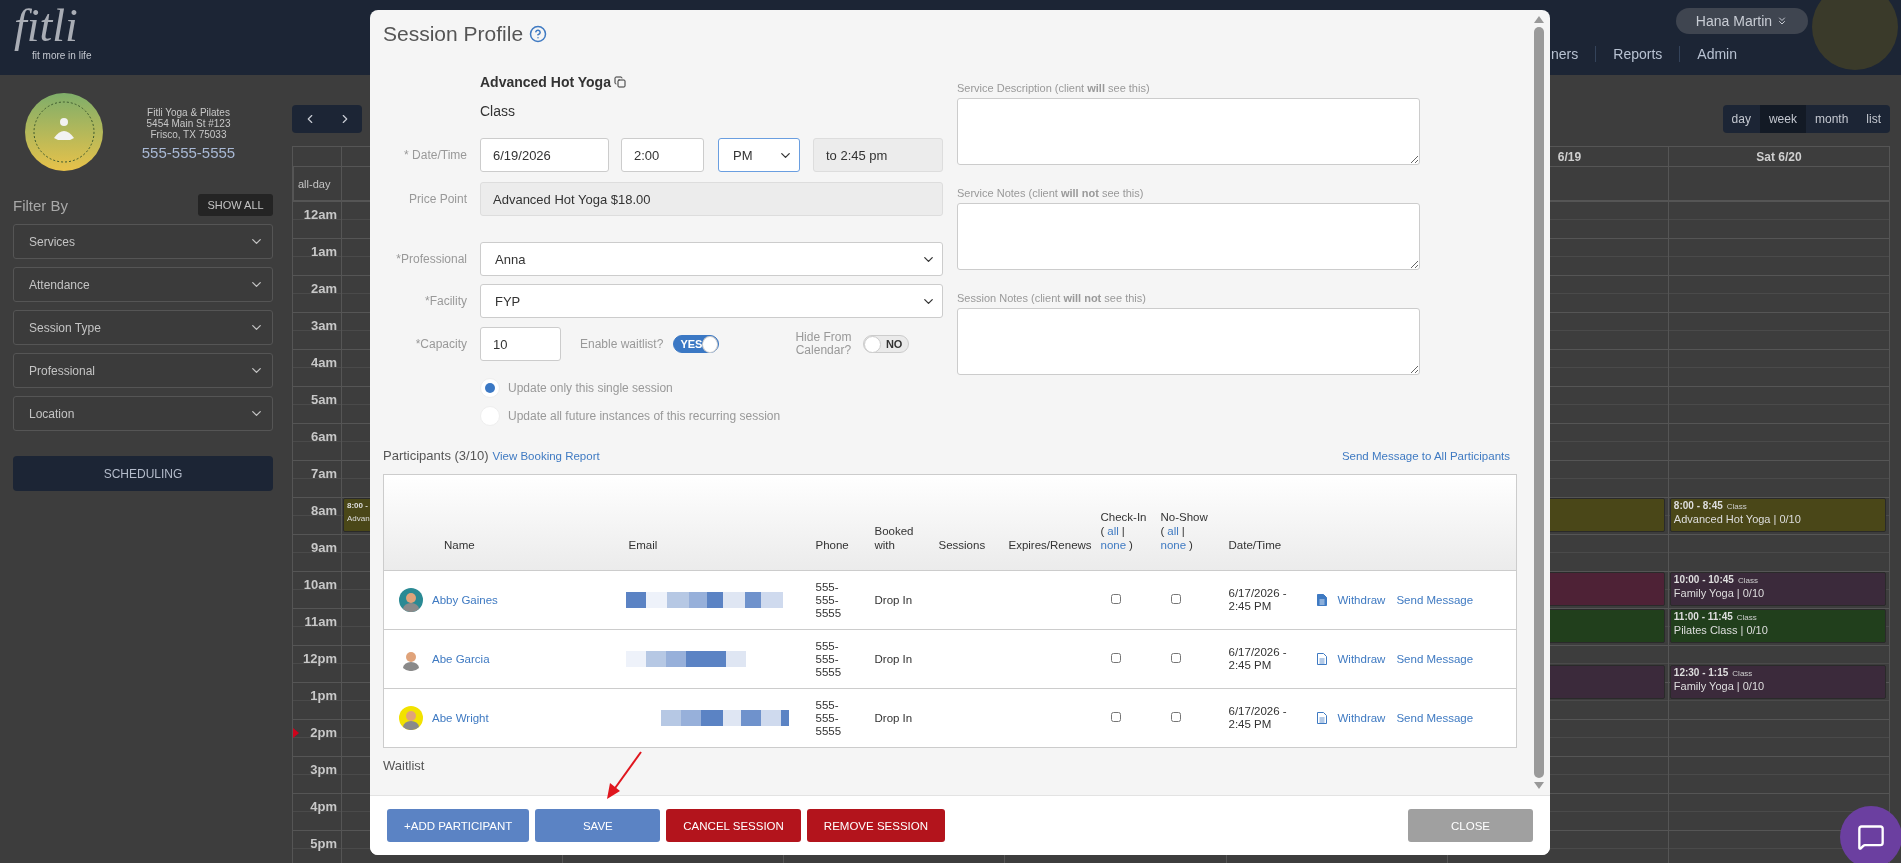 This screenshot has height=863, width=1901. What do you see at coordinates (711, 199) in the screenshot?
I see `price-point-field: Advanced Hot Yoga $18.00` at bounding box center [711, 199].